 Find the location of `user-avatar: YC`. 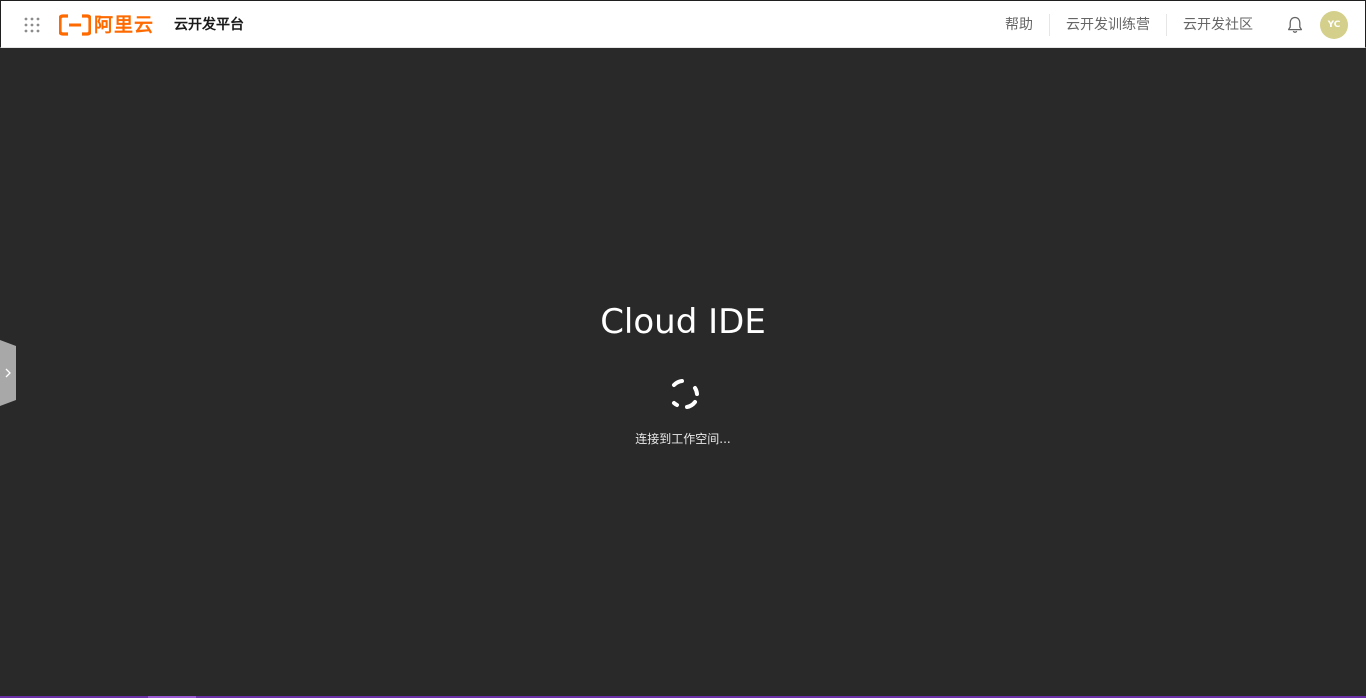

user-avatar: YC is located at coordinates (1334, 24).